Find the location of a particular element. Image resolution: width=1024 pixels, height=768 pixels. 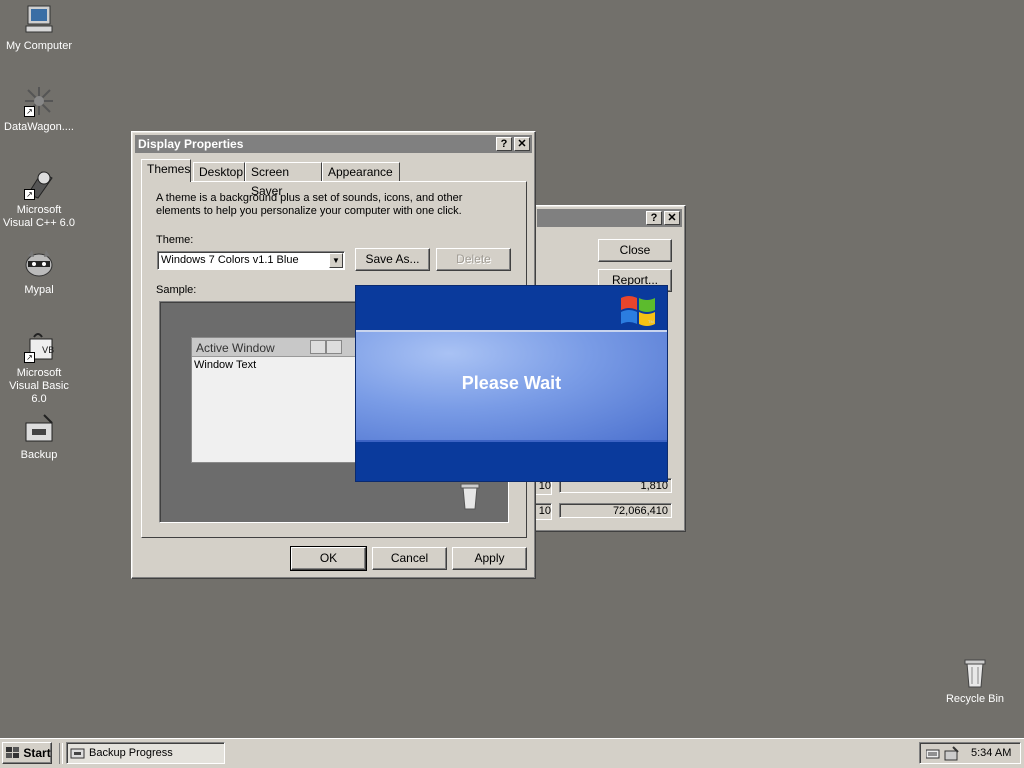

please-wait-bottom-band is located at coordinates (511, 460).